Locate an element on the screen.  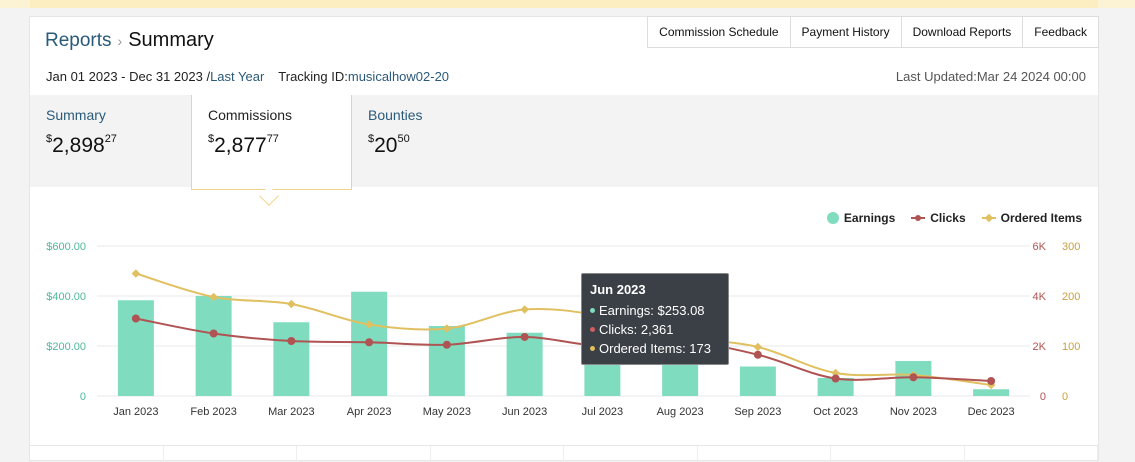
x-axis-tick: Dec 2023 is located at coordinates (991, 412).